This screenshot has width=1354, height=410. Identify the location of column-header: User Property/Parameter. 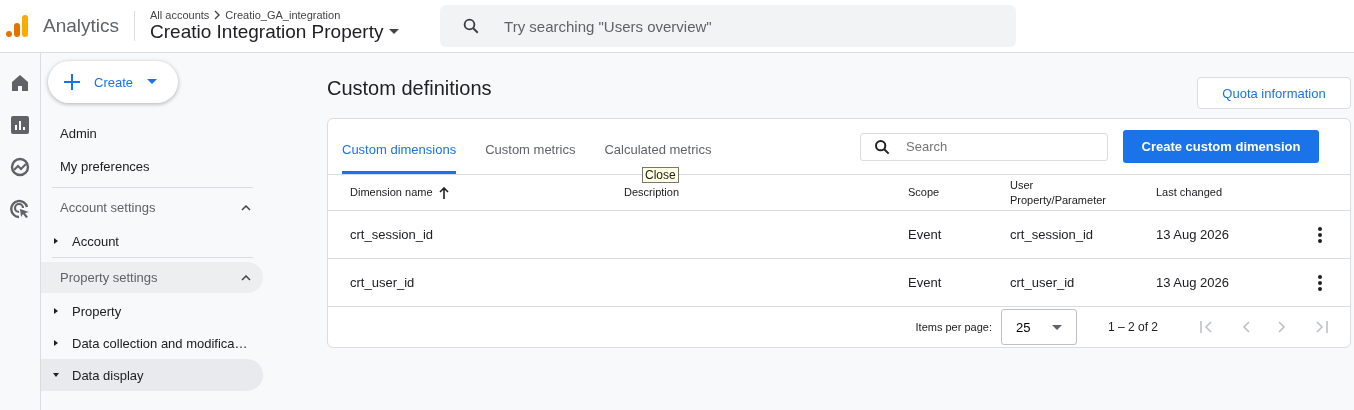
(1060, 192).